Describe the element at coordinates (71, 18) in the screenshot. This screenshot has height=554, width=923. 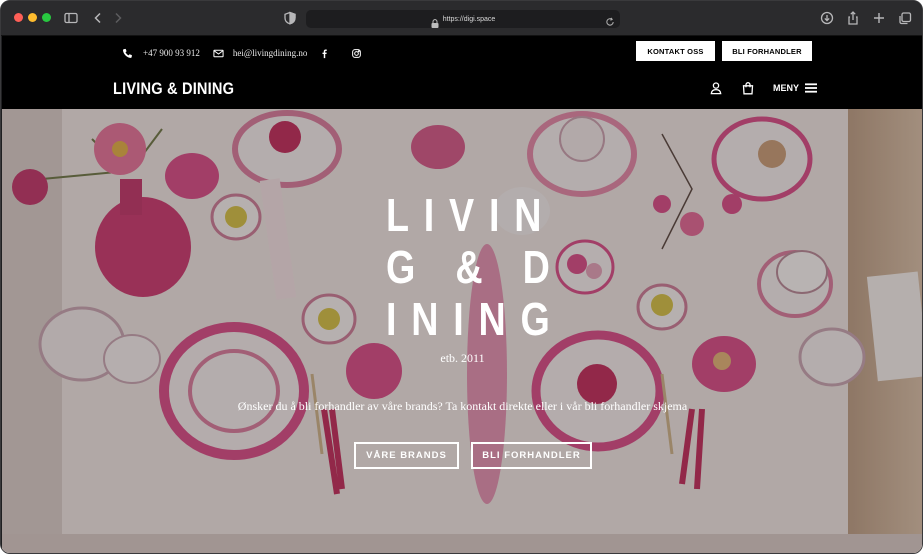
I see `sidebar-icon` at that location.